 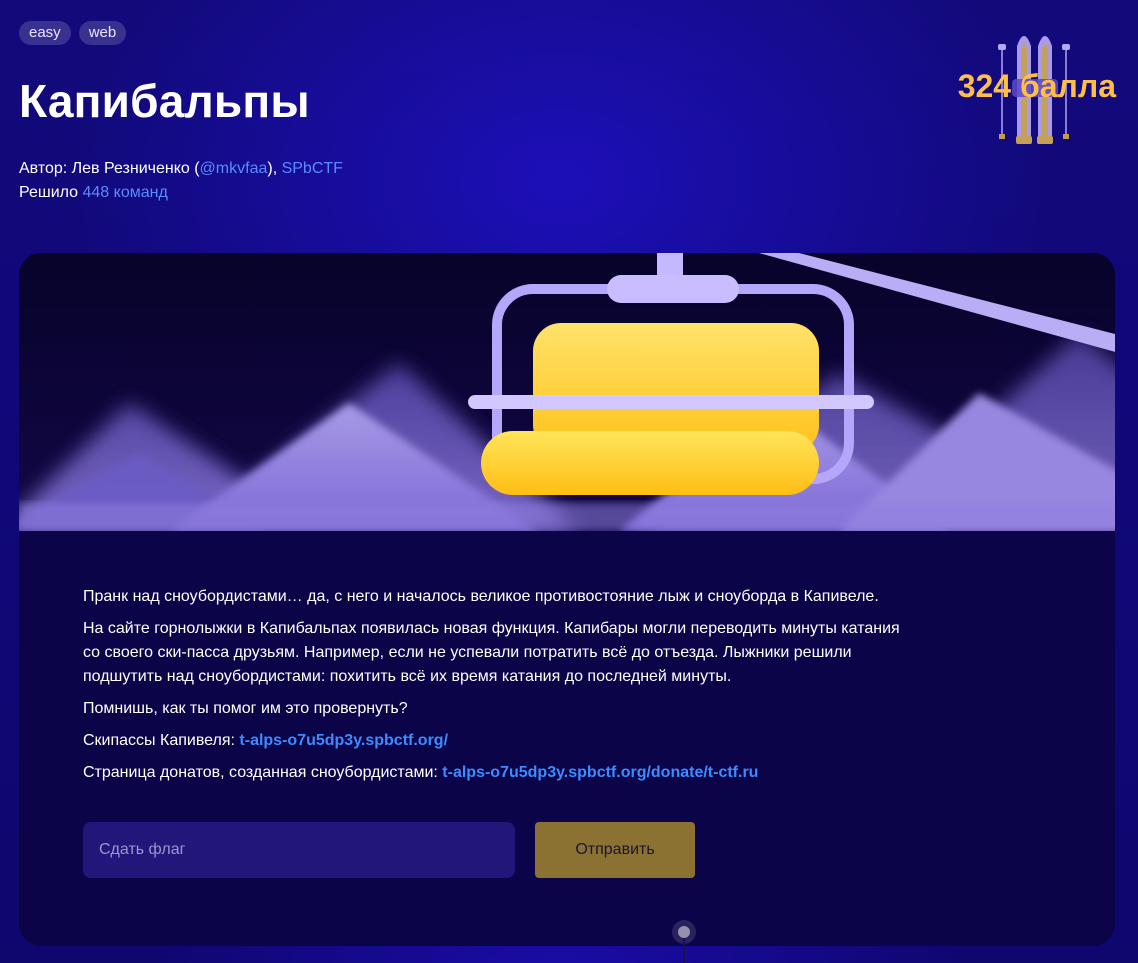 I want to click on page-title: Капибальпы, so click(x=164, y=101).